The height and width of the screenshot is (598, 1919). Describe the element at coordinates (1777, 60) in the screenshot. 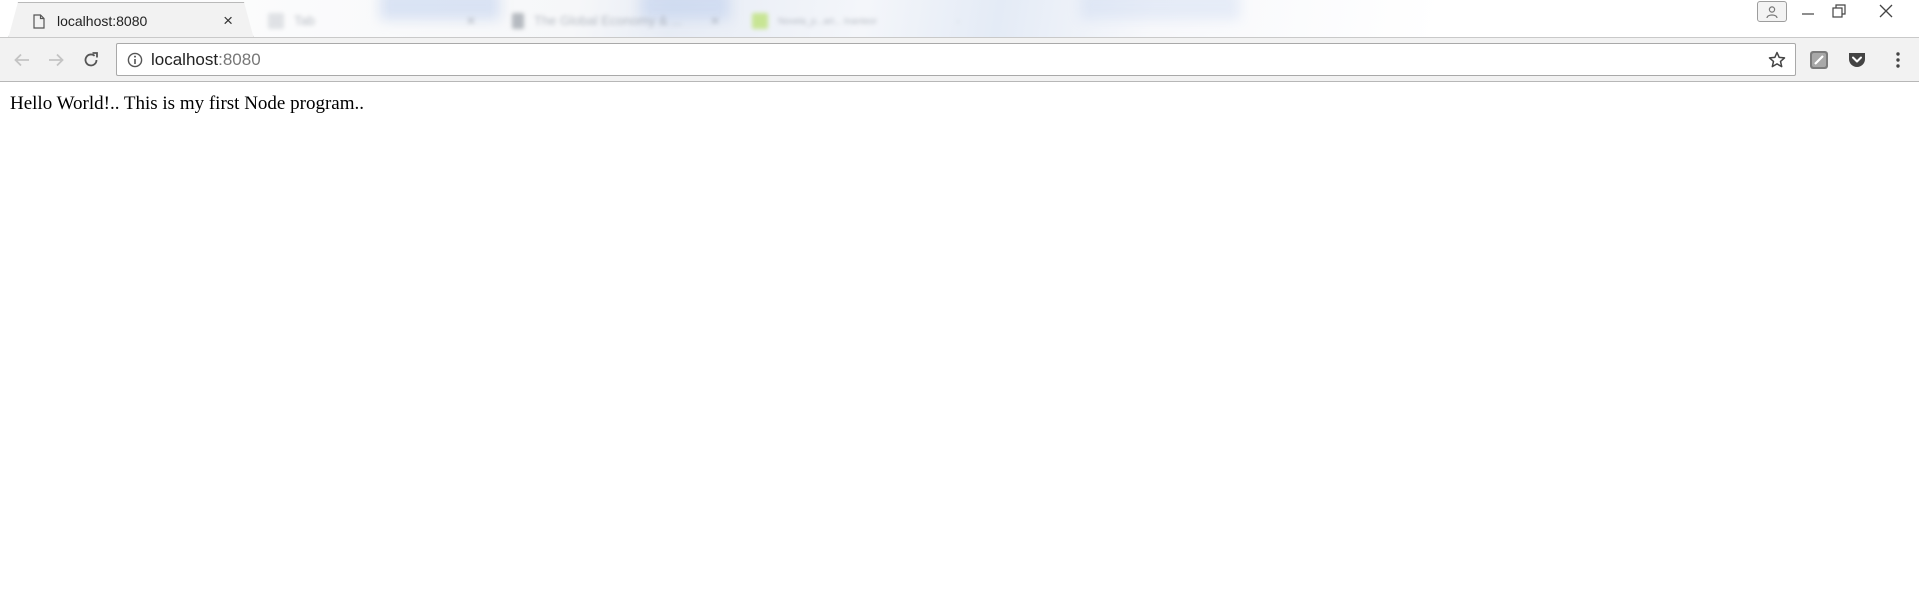

I see `star-icon` at that location.